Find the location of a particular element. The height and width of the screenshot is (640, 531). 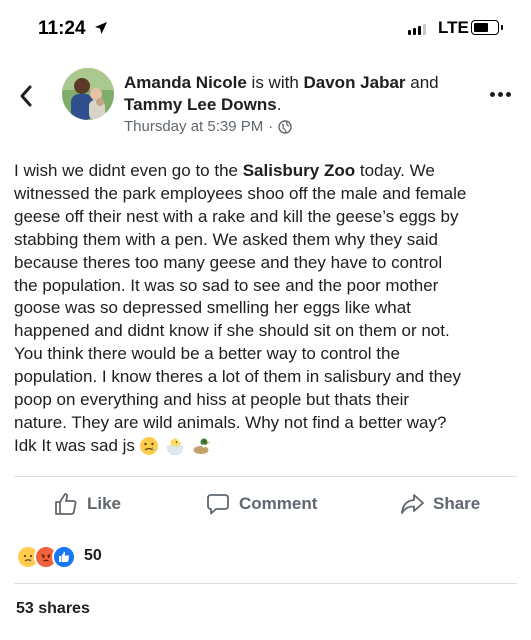

tagged-person-1: Davon Jabar is located at coordinates (355, 82).